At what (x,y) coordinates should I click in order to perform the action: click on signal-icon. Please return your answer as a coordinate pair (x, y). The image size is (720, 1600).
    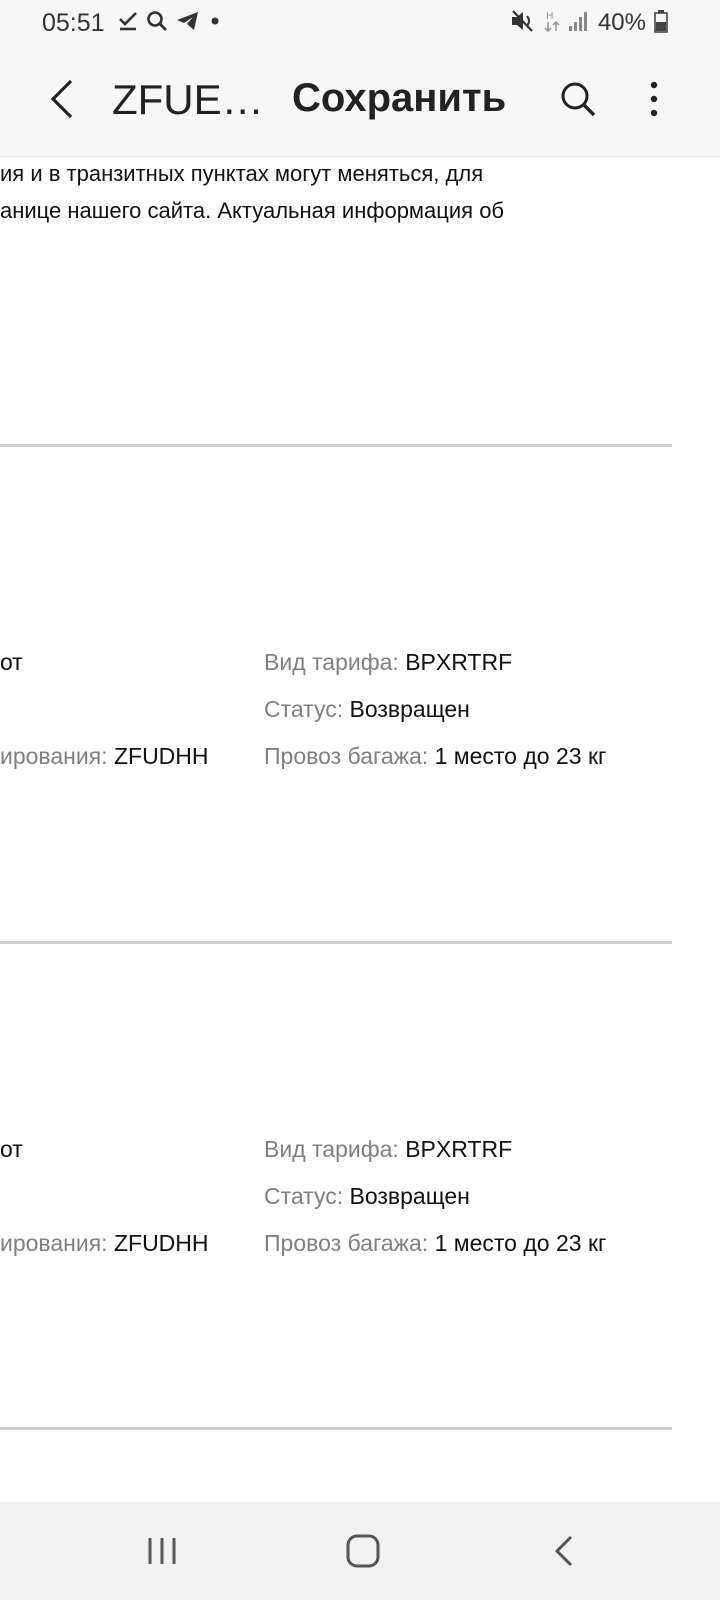
    Looking at the image, I should click on (579, 23).